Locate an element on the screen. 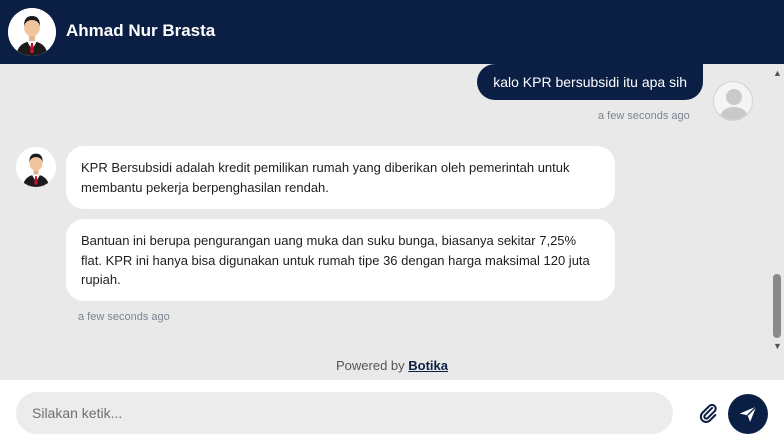  composer is located at coordinates (392, 412).